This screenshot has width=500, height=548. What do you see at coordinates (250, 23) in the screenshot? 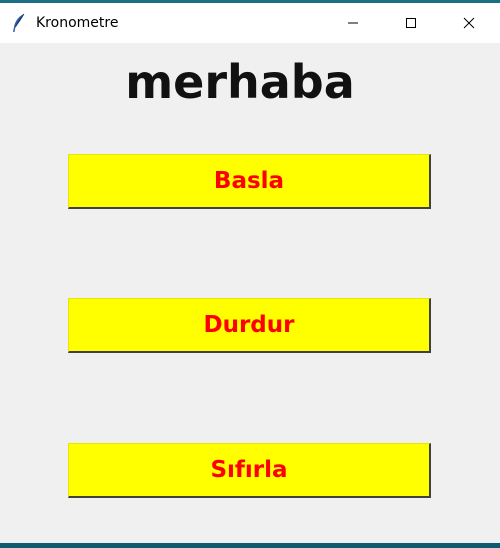
I see `title-bar: Kronometre` at bounding box center [250, 23].